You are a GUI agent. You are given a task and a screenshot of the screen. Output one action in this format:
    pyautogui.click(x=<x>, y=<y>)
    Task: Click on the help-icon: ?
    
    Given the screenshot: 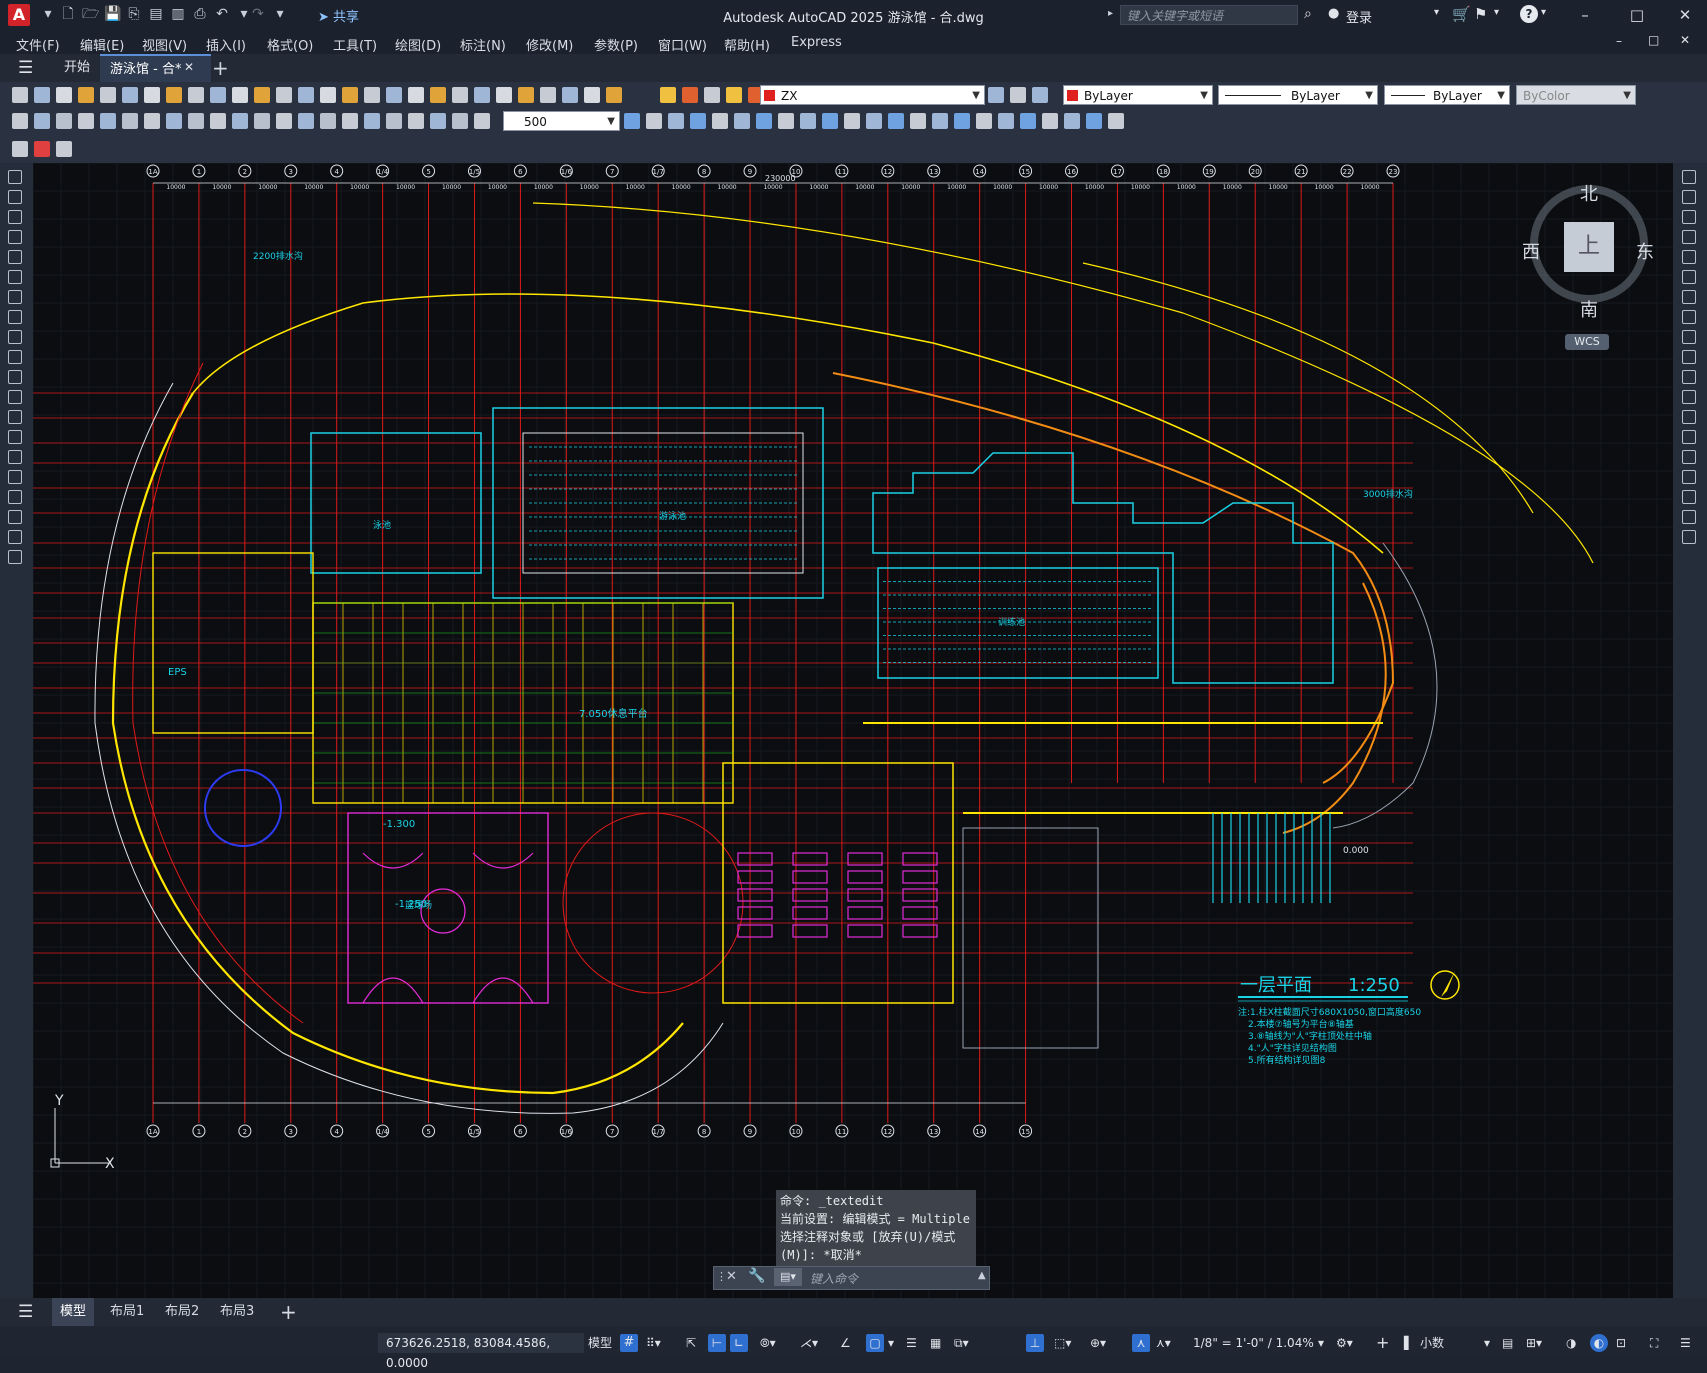 What is the action you would take?
    pyautogui.click(x=1529, y=14)
    